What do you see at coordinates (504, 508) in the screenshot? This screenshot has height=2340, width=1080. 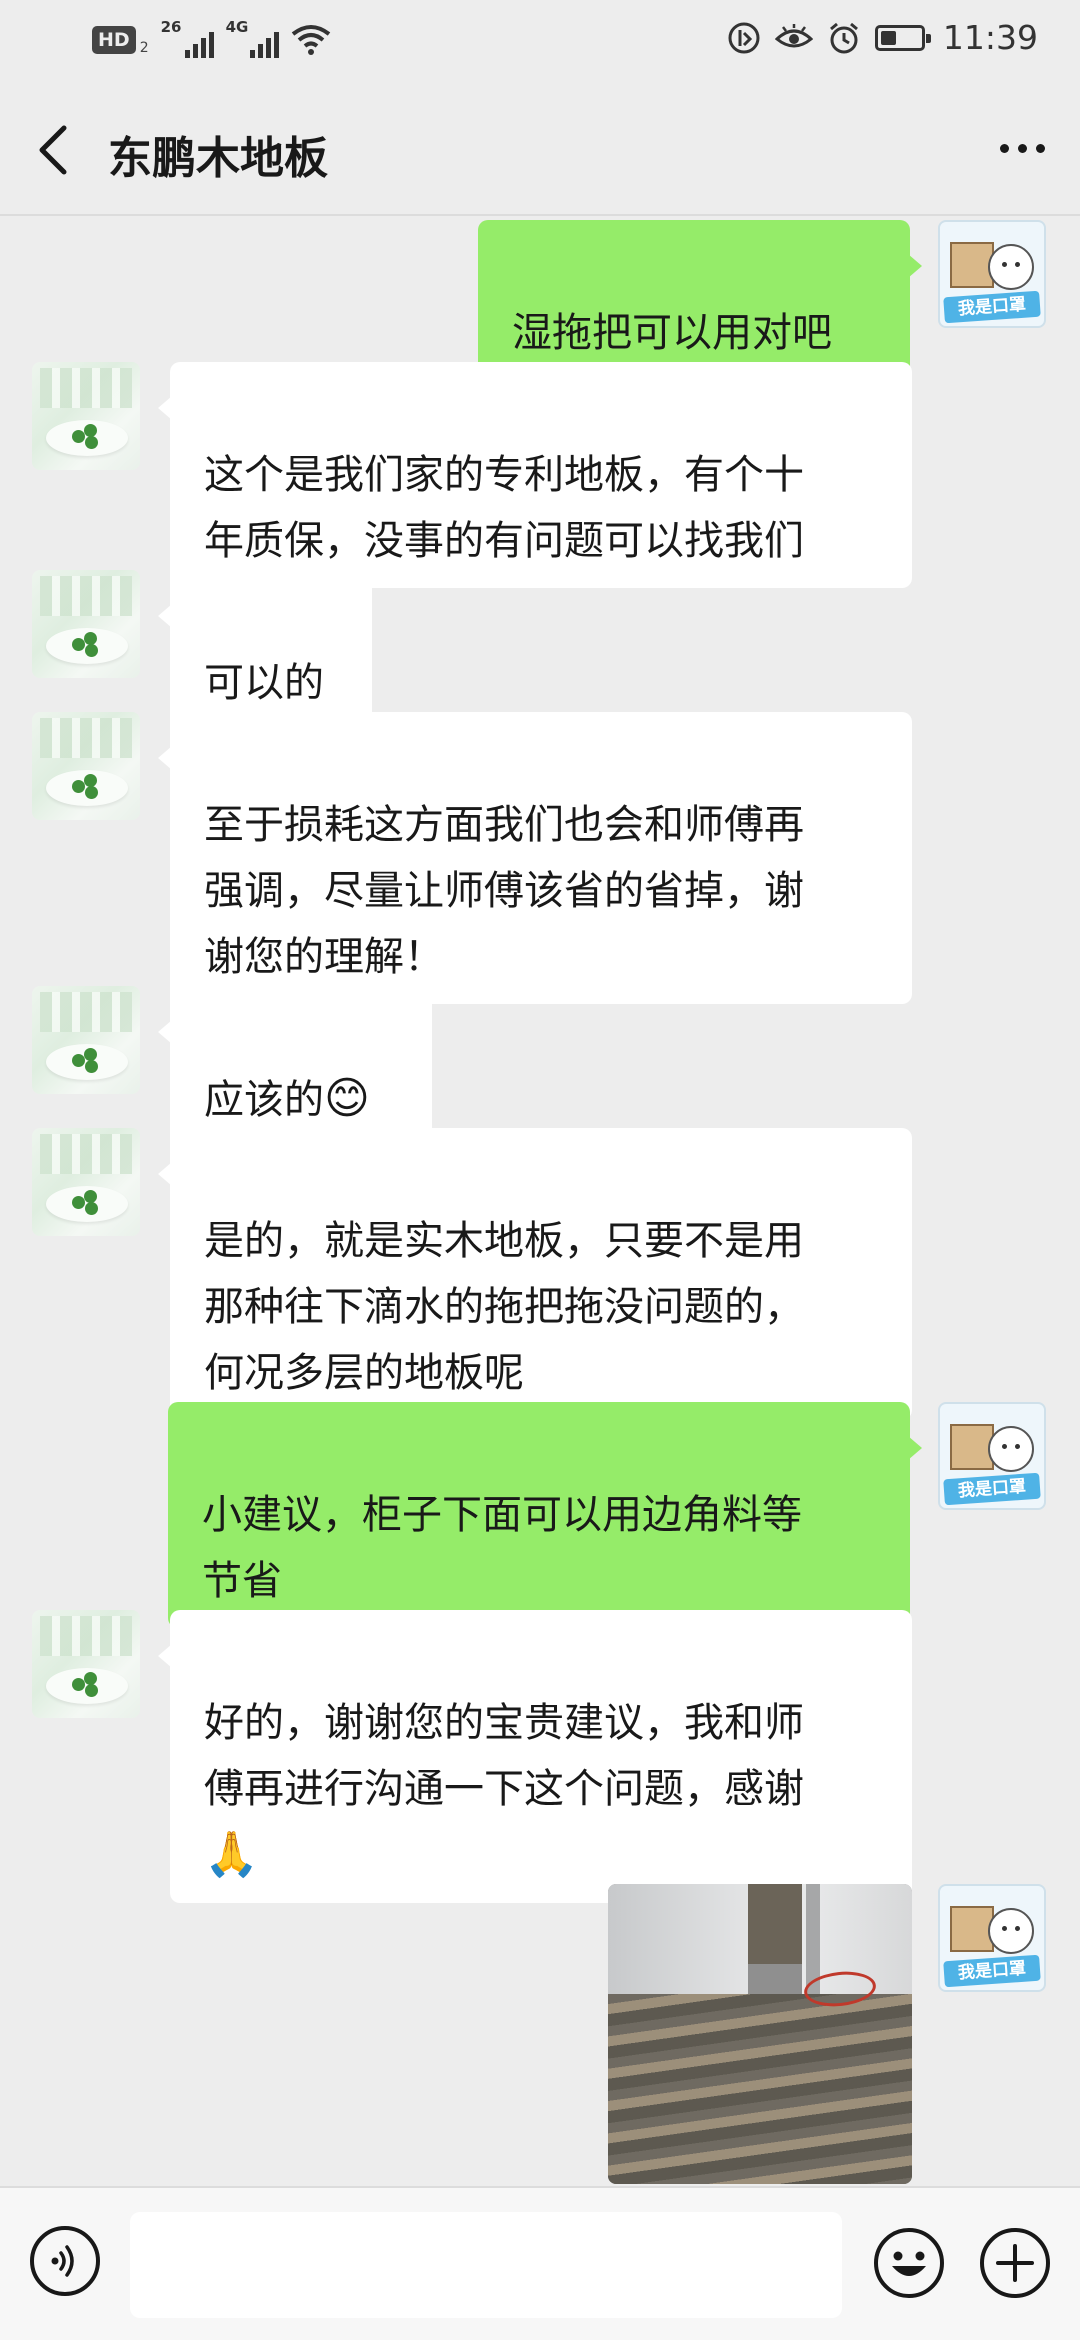 I see `message-text: 这个是我们家的专利地板，有个十 年质保，没事的有问题可以找我们` at bounding box center [504, 508].